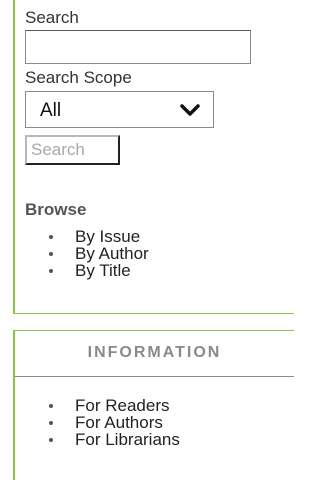 Image resolution: width=320 pixels, height=480 pixels. Describe the element at coordinates (52, 17) in the screenshot. I see `search-label: Search` at that location.